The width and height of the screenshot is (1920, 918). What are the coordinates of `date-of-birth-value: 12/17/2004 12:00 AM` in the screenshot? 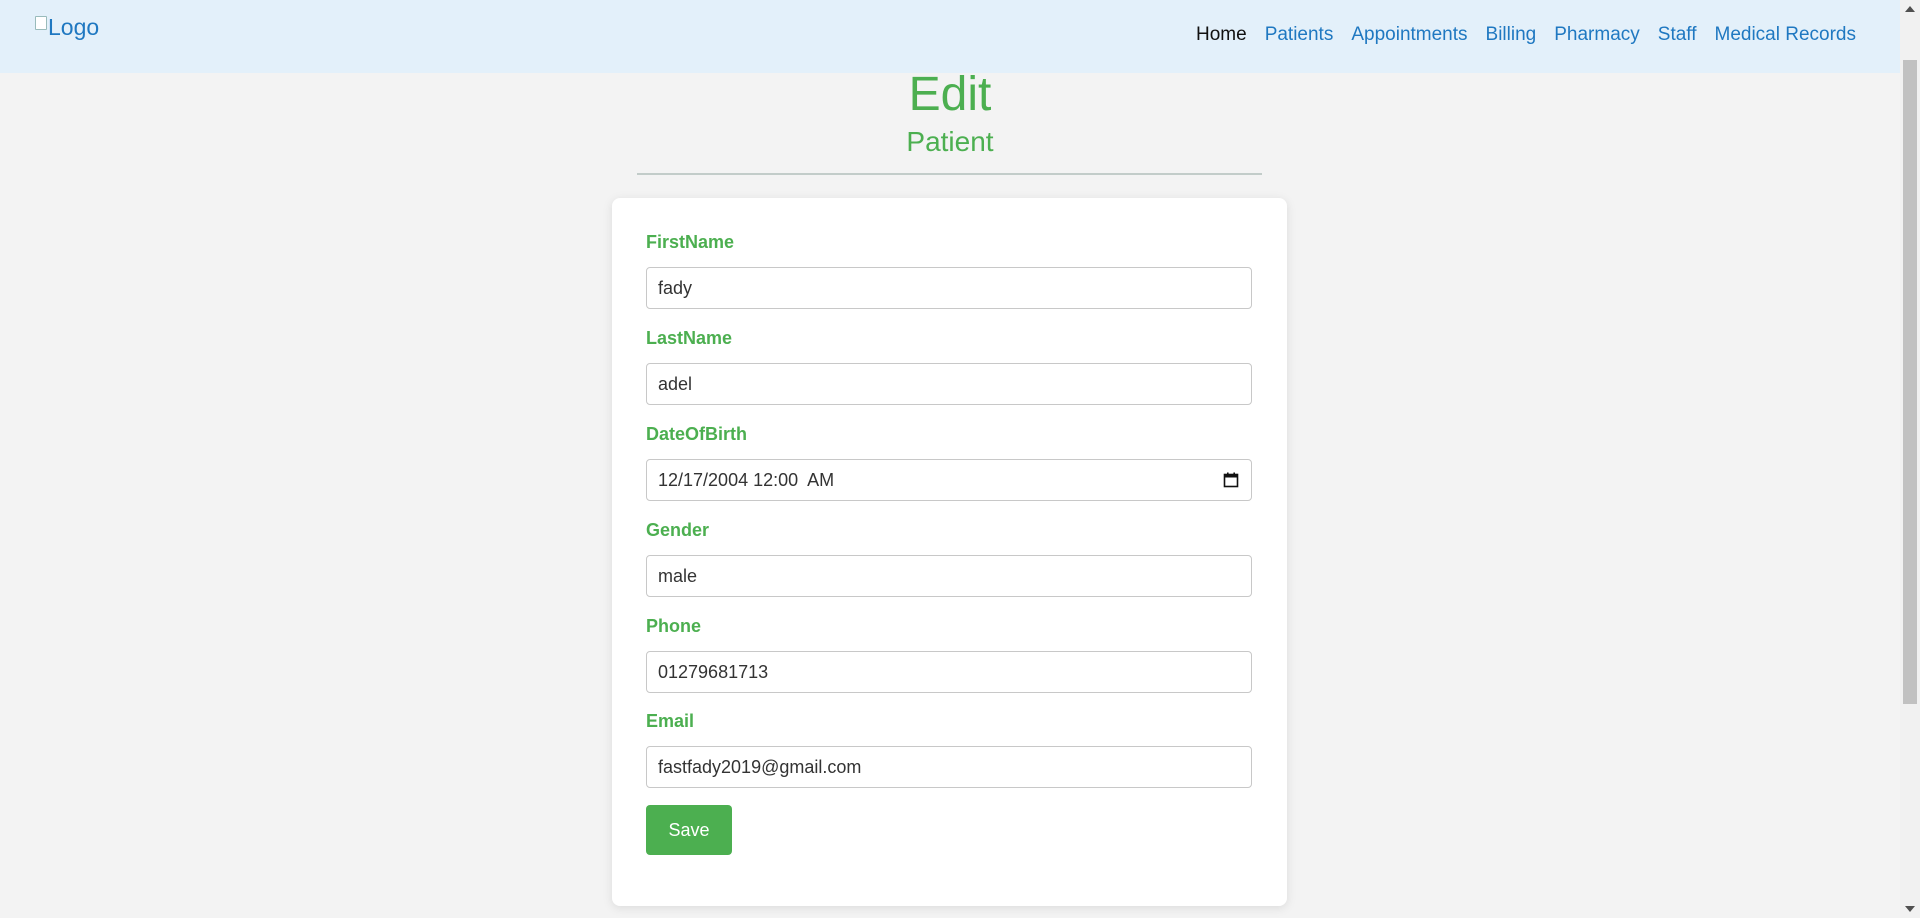 It's located at (746, 479).